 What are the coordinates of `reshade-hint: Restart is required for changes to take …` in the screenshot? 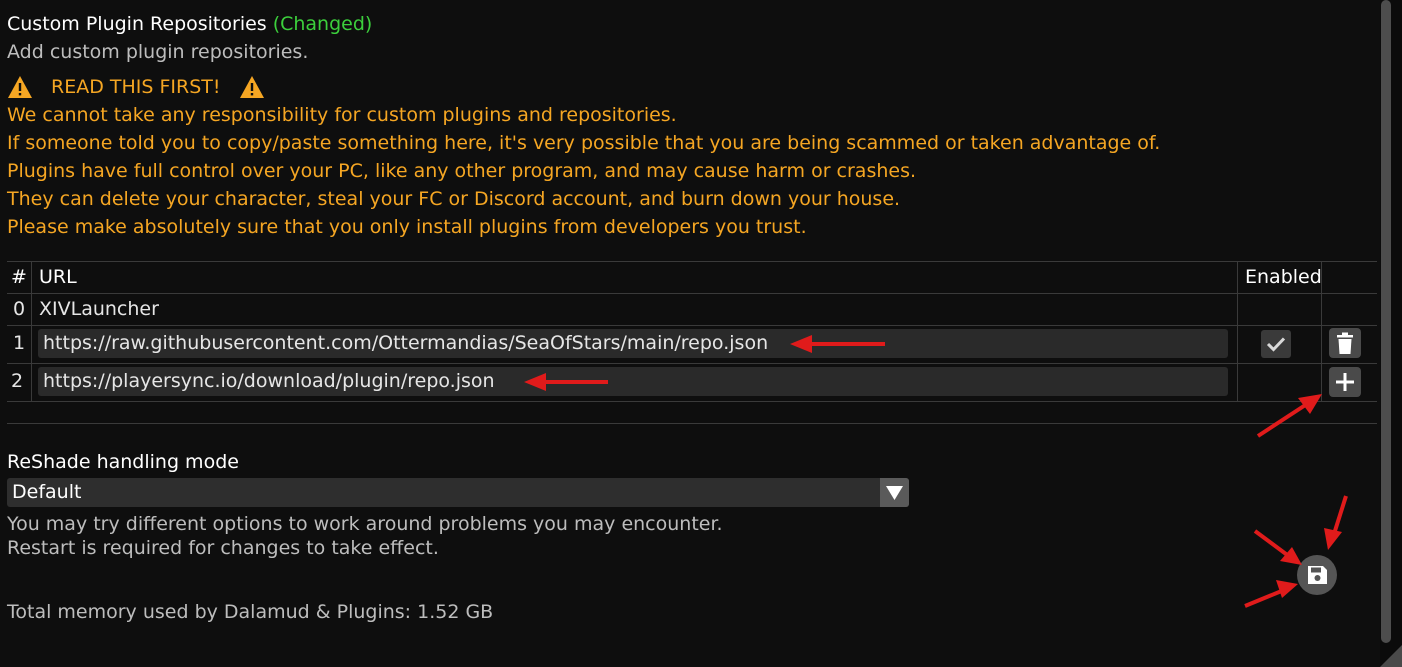 It's located at (223, 548).